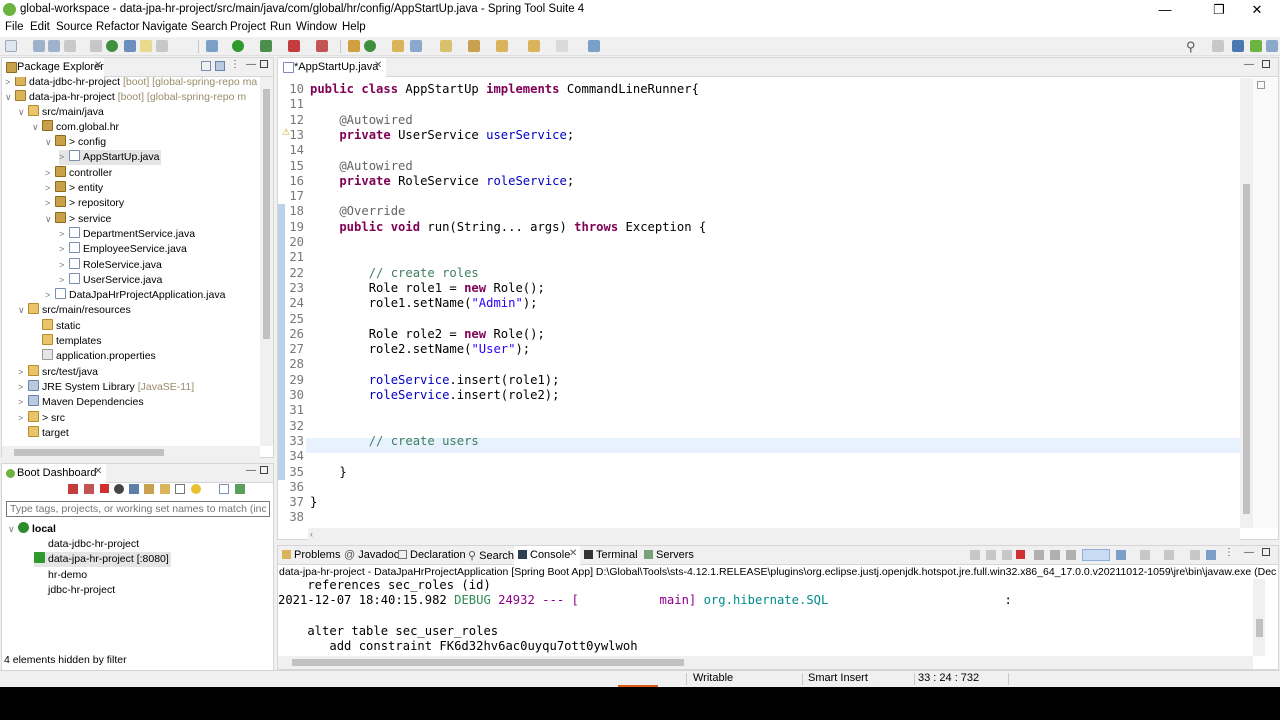  I want to click on display-selected-console-icon, so click(1145, 555).